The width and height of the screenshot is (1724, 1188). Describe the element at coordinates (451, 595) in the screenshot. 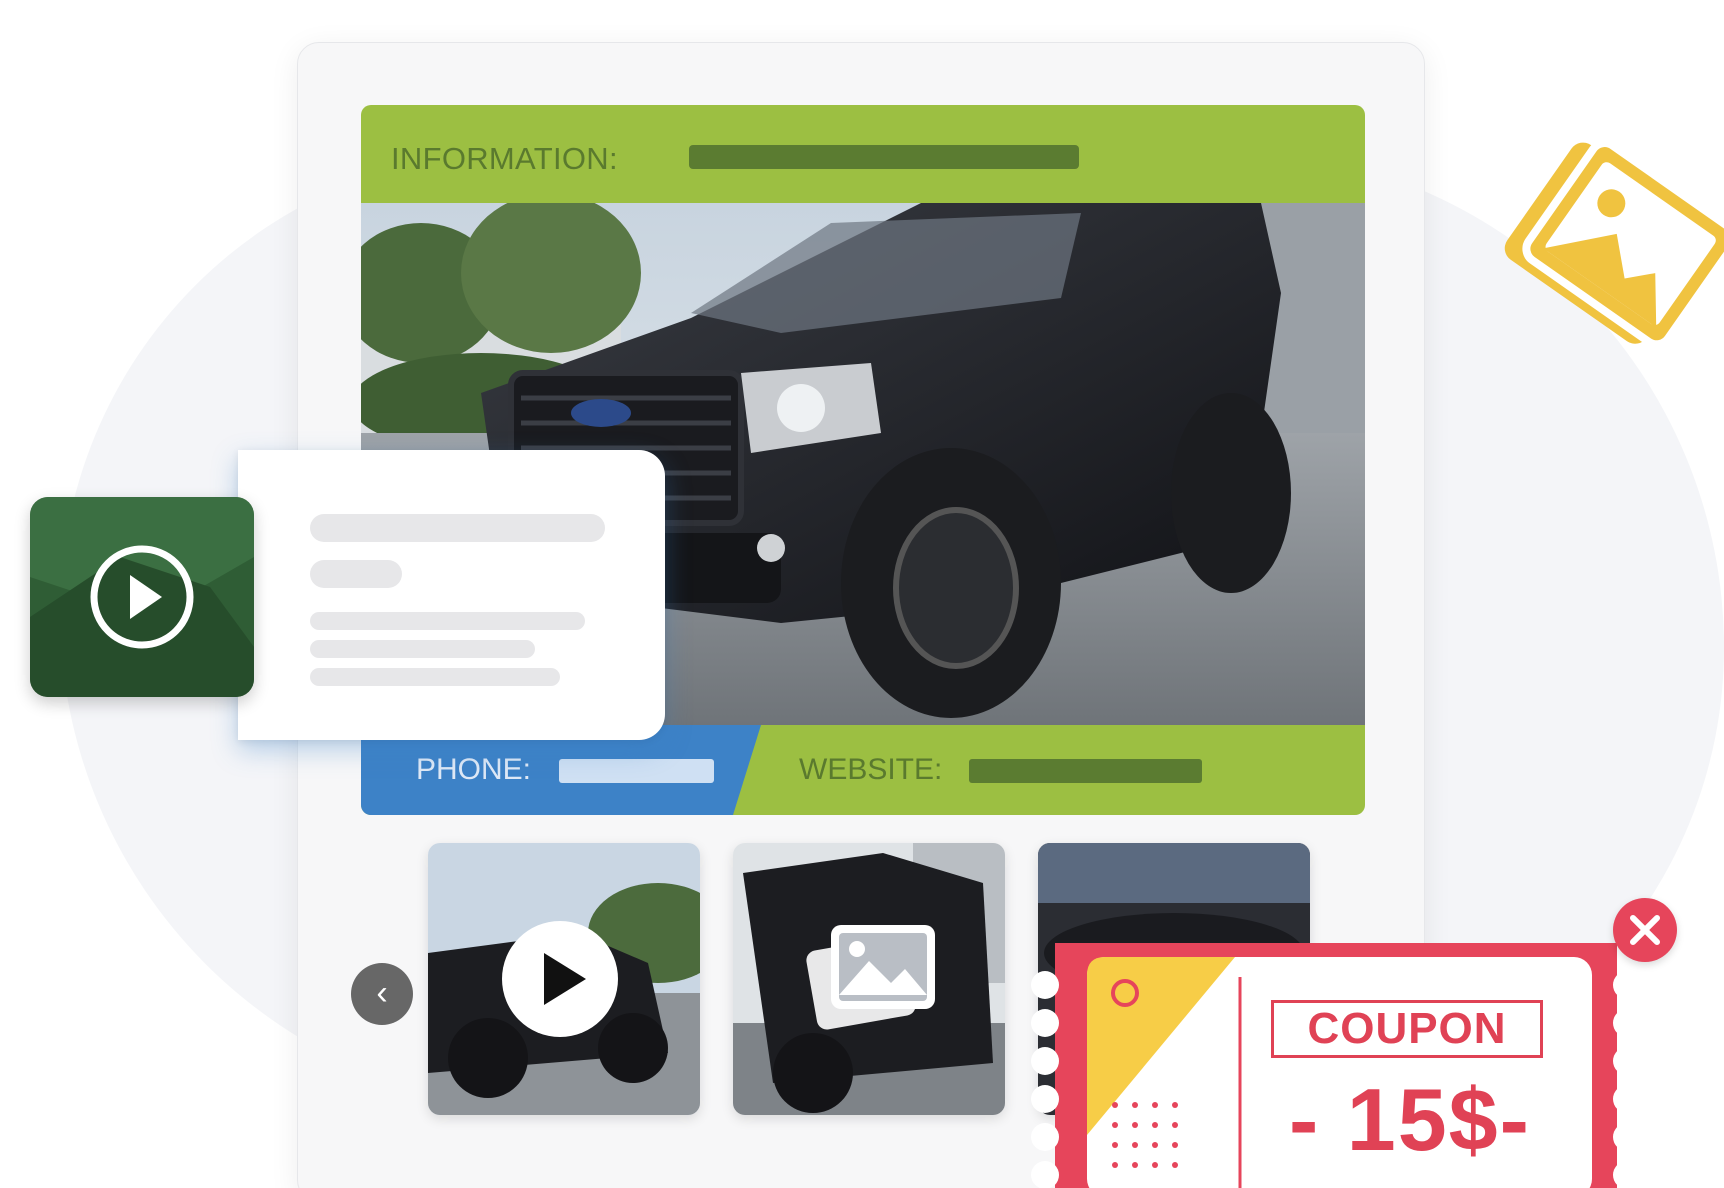

I see `detail-popup` at that location.